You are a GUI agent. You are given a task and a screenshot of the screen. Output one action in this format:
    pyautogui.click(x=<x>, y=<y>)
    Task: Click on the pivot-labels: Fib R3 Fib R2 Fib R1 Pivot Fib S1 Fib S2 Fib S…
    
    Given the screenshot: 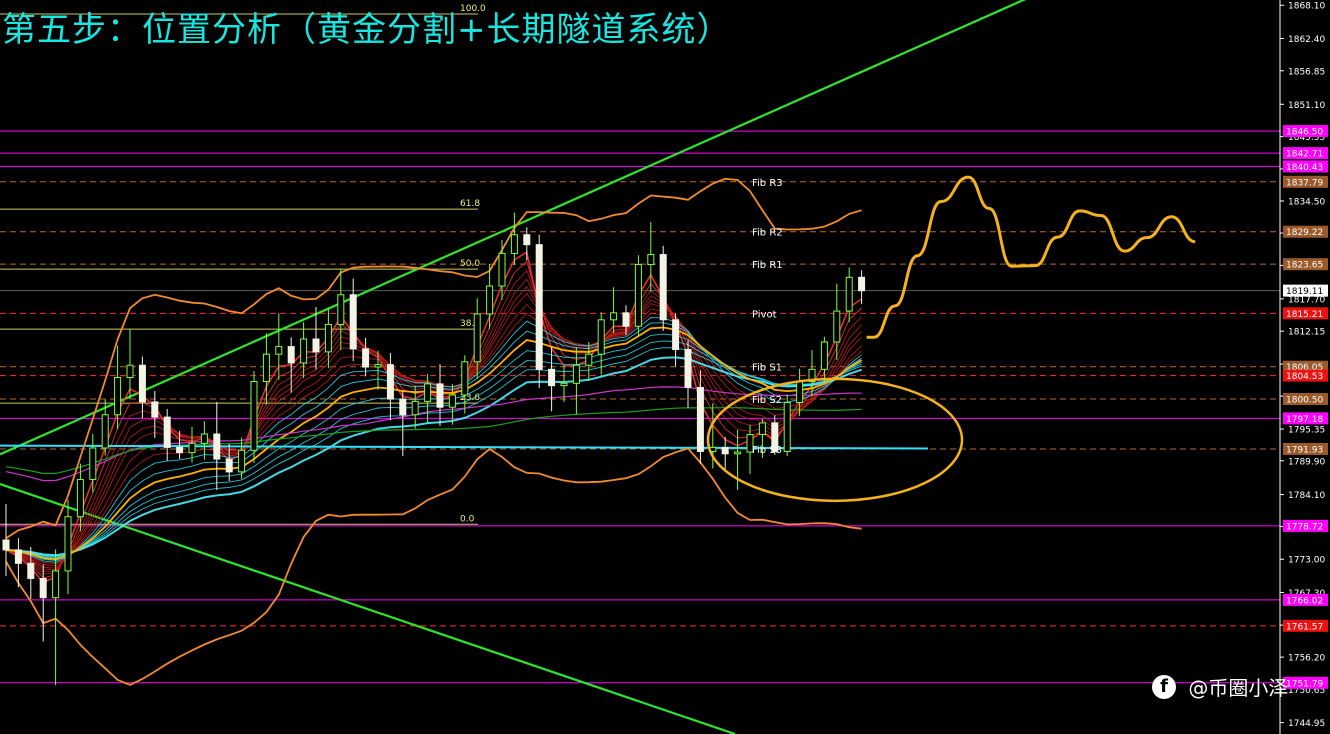 What is the action you would take?
    pyautogui.click(x=767, y=317)
    